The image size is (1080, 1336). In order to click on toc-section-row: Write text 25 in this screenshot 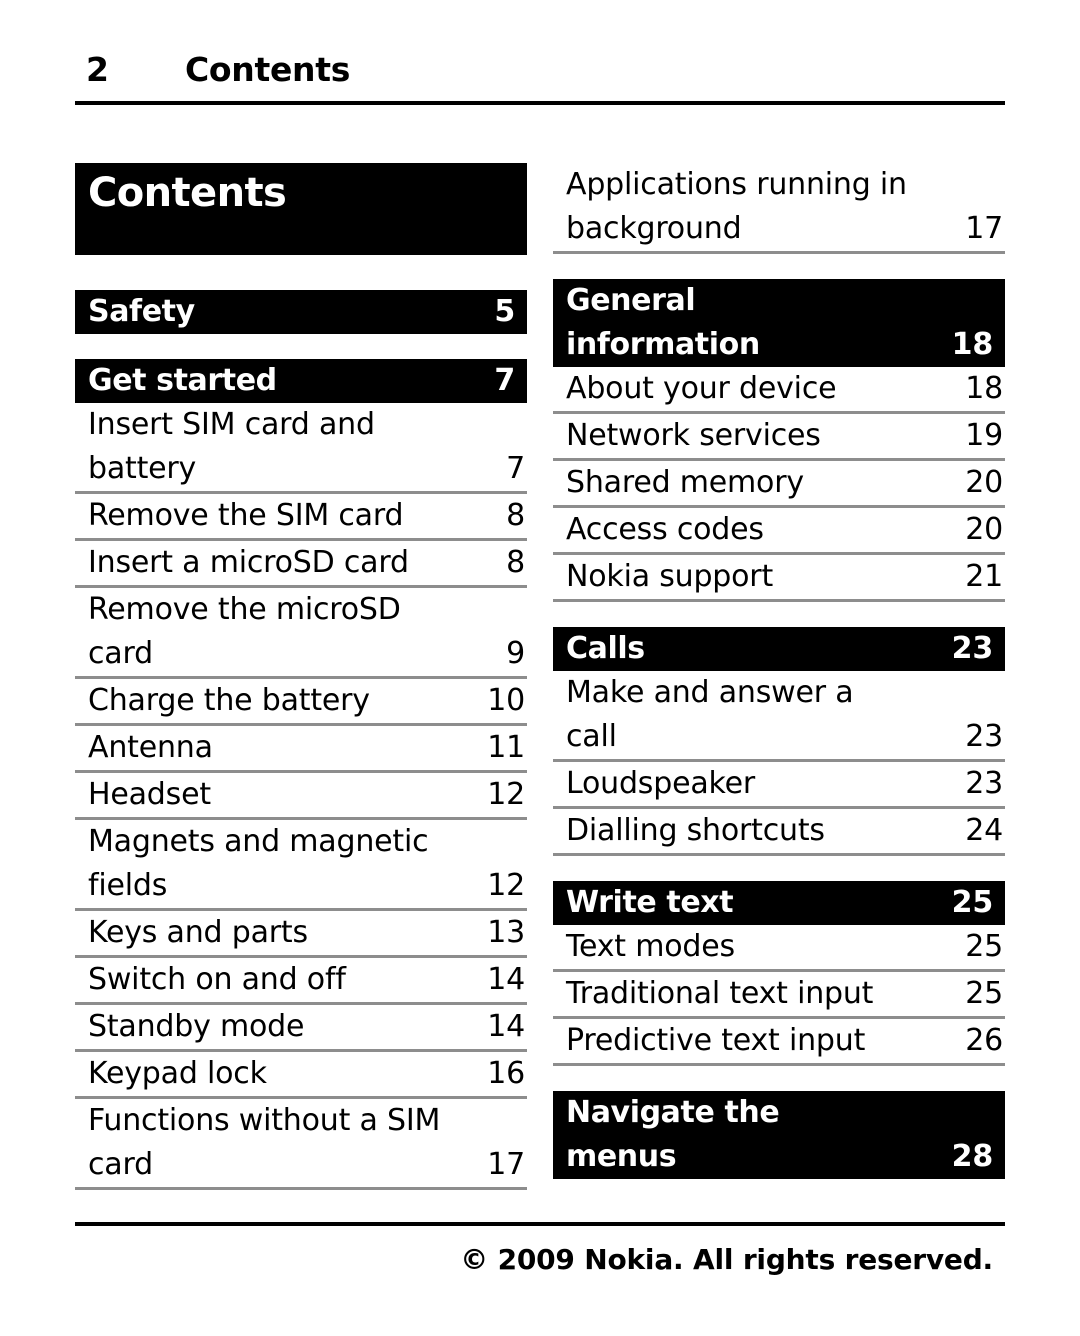, I will do `click(779, 903)`.